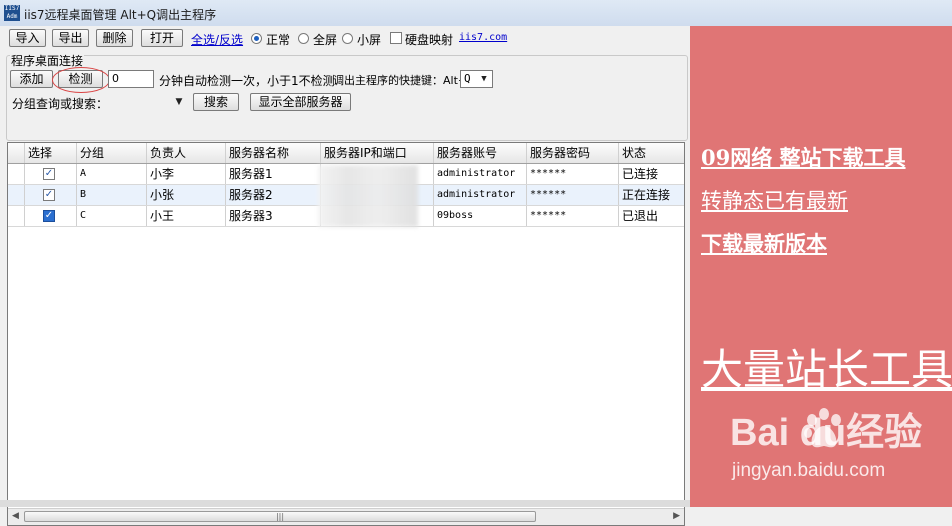 This screenshot has height=526, width=952. What do you see at coordinates (31, 79) in the screenshot?
I see `add-button: 添加` at bounding box center [31, 79].